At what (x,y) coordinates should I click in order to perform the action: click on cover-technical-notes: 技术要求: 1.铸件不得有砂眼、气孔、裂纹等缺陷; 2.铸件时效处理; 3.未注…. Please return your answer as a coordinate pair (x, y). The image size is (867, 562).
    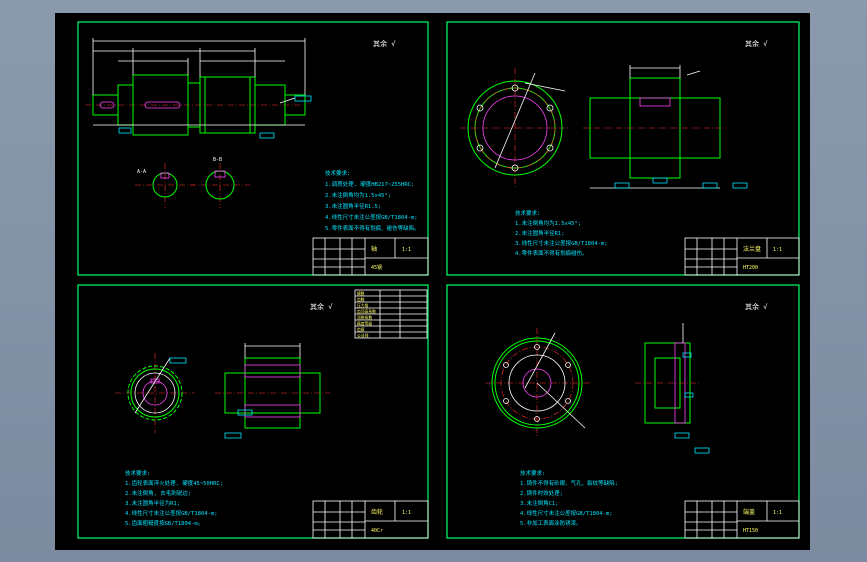
    Looking at the image, I should click on (569, 498).